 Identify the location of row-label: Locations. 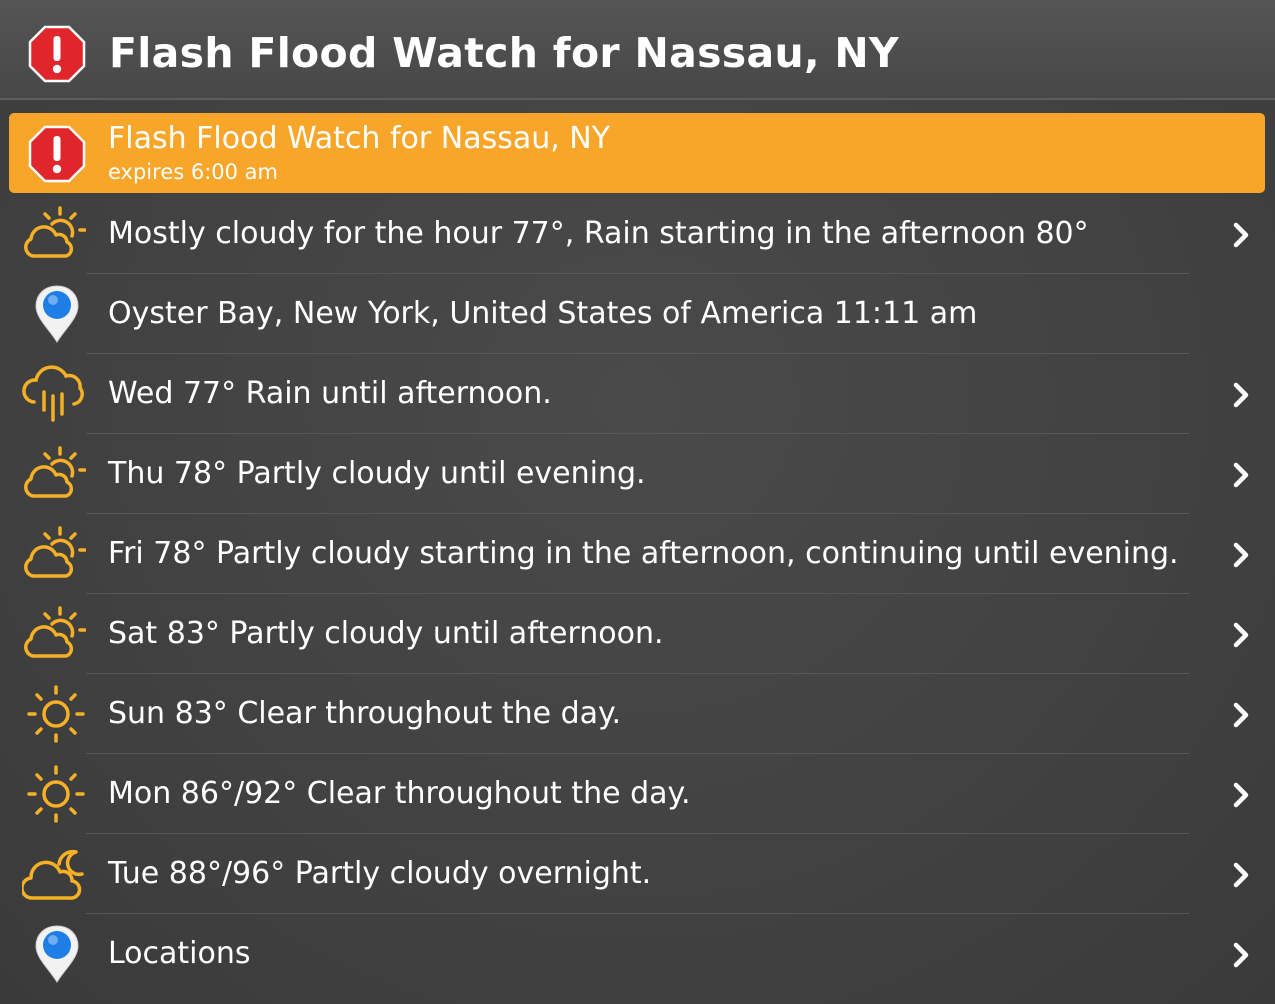
(179, 953).